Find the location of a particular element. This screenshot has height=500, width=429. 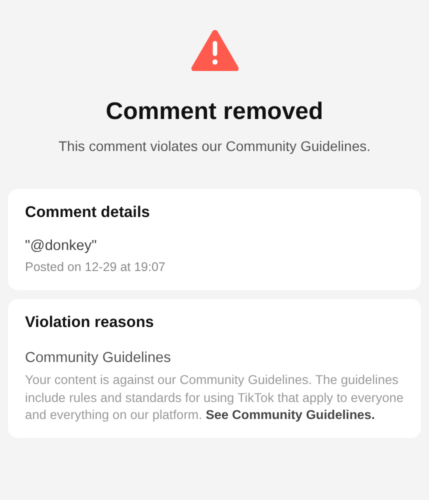

page-subtitle: This comment violates our Community Guidelines. is located at coordinates (214, 146).